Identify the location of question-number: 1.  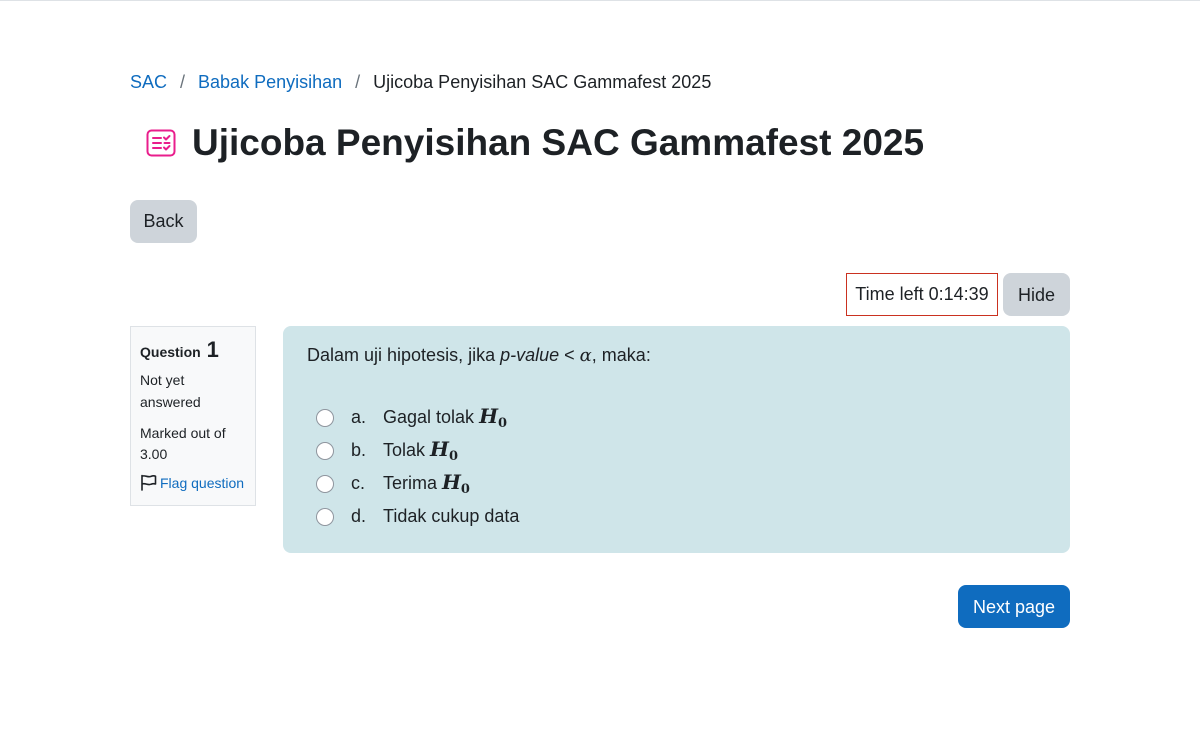
(212, 349).